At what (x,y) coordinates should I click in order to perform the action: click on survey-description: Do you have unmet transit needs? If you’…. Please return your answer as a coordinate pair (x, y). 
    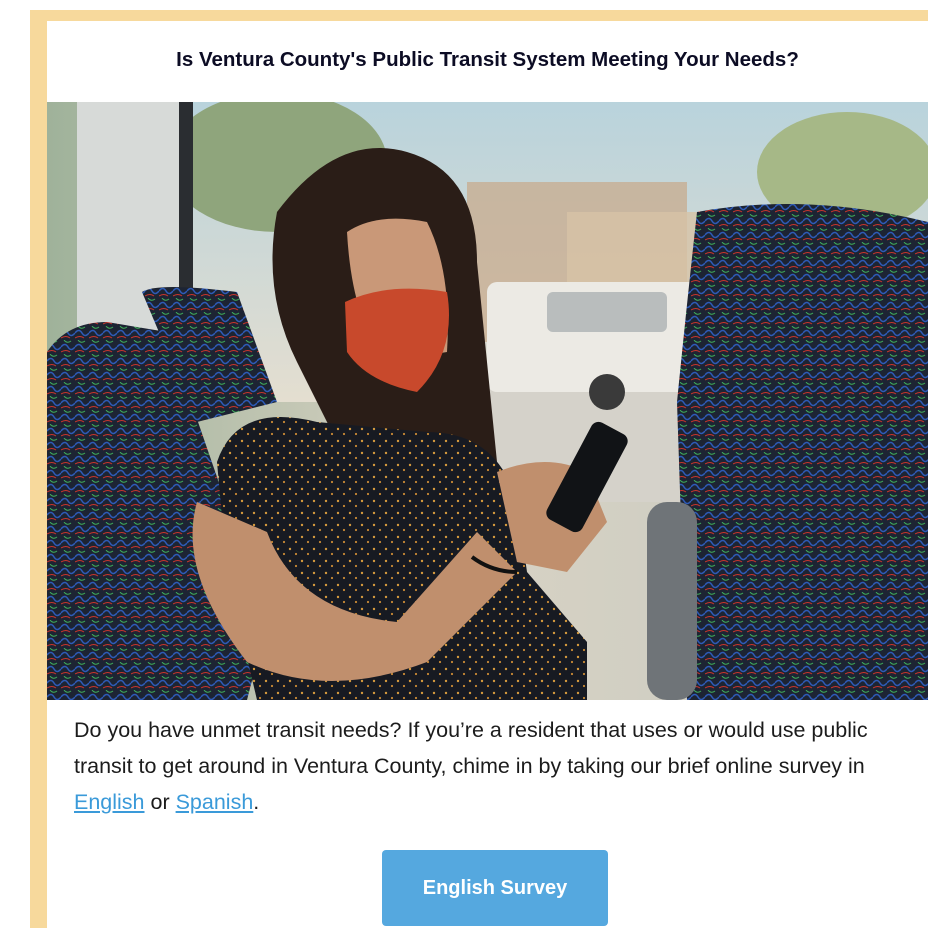
    Looking at the image, I should click on (489, 766).